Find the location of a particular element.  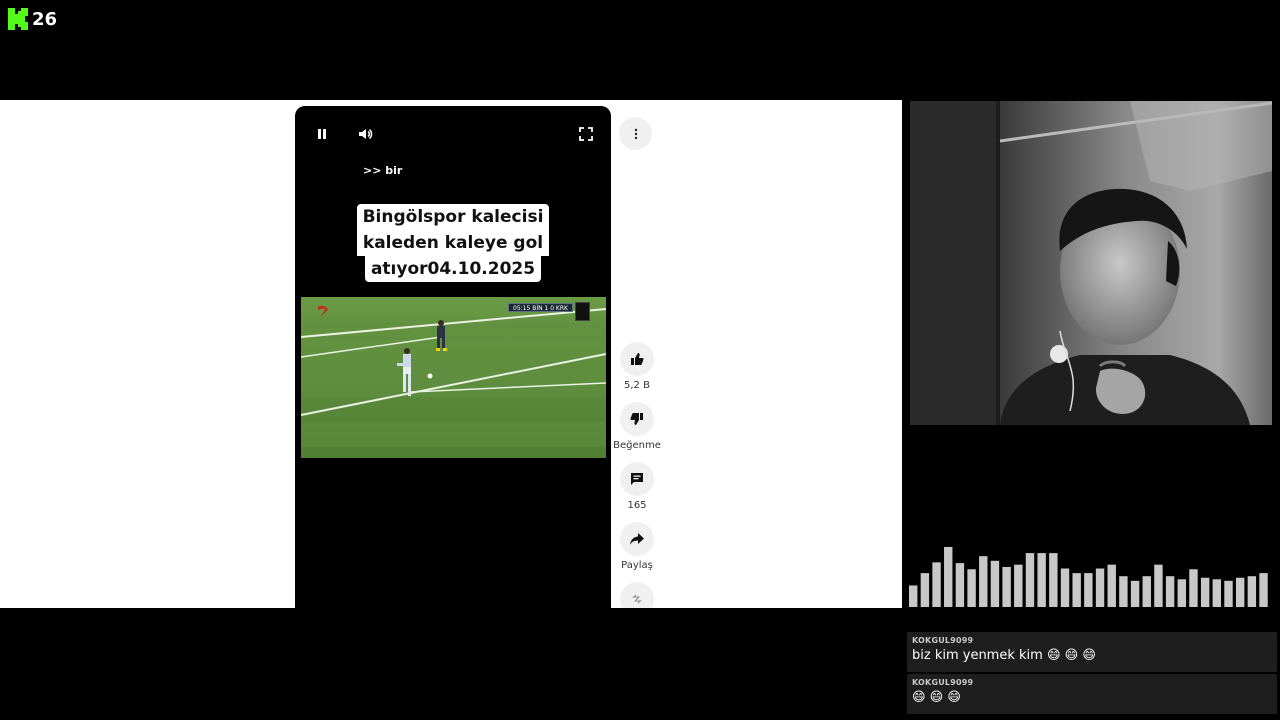

chat-message: KOKGUL9099 biz kim yenmek kim 😄 😄 😄 is located at coordinates (1092, 652).